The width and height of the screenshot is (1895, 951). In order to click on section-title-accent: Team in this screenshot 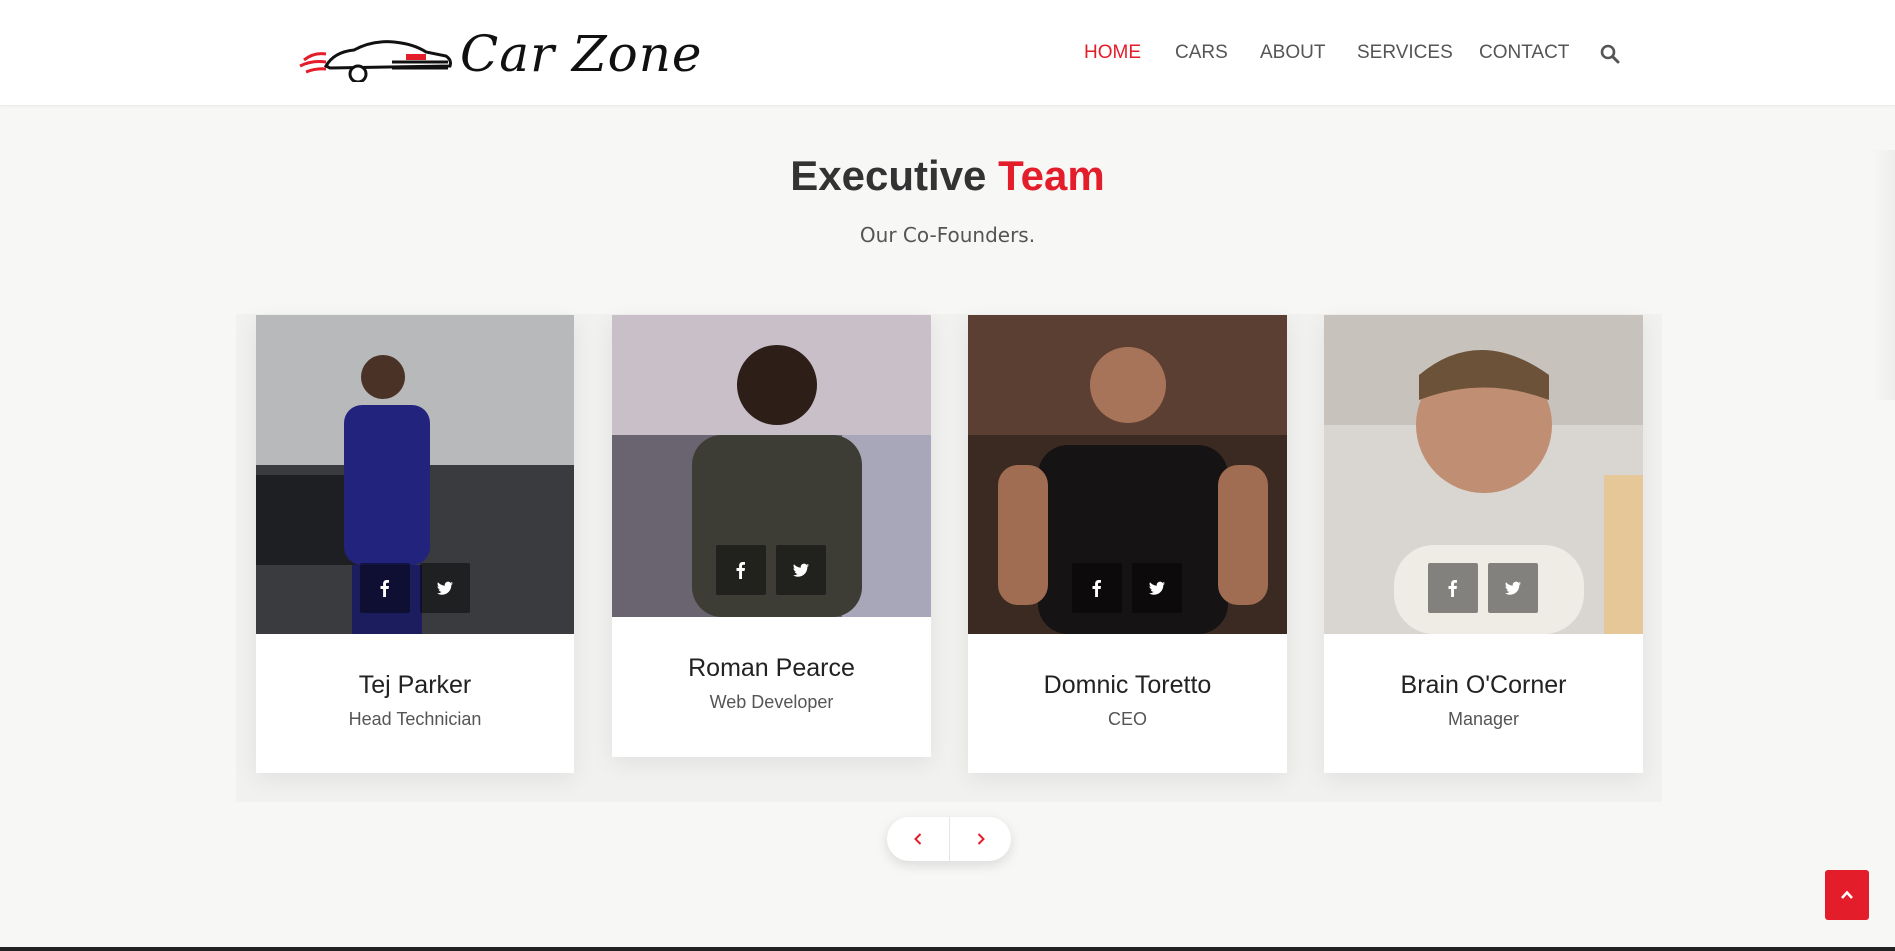, I will do `click(1051, 175)`.